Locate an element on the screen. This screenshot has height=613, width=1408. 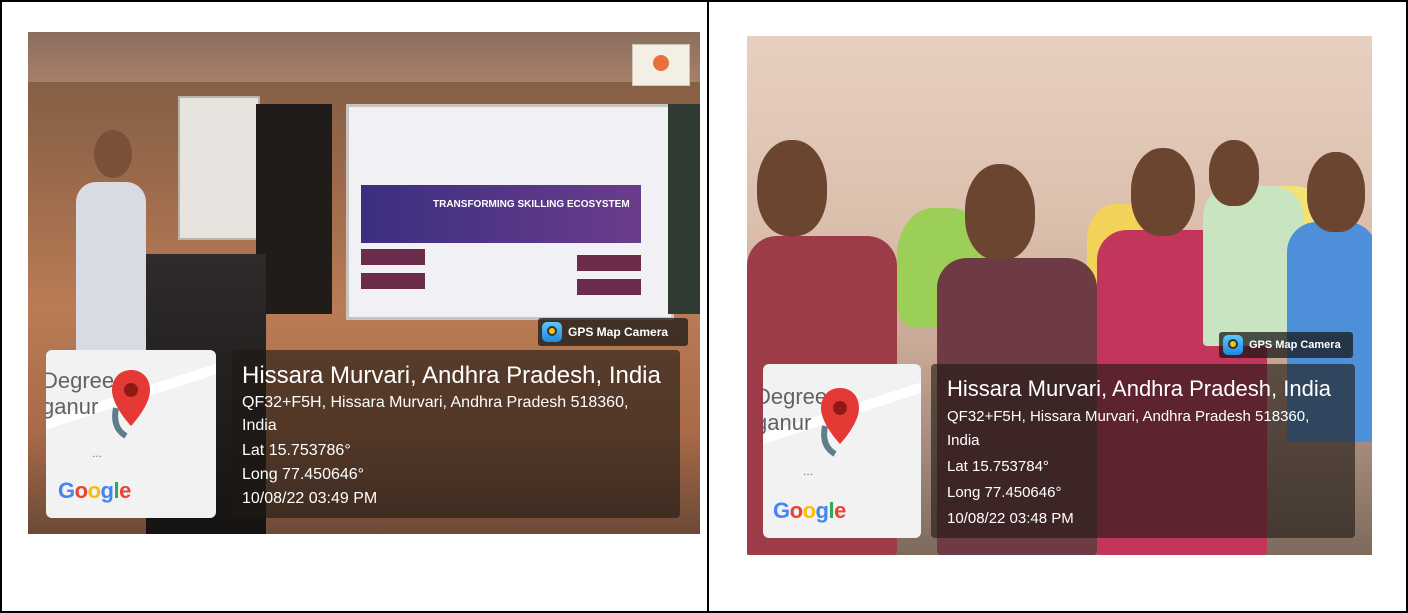
screen-banner: TRANSFORMING SKILLING ECOSYSTEM is located at coordinates (501, 214).